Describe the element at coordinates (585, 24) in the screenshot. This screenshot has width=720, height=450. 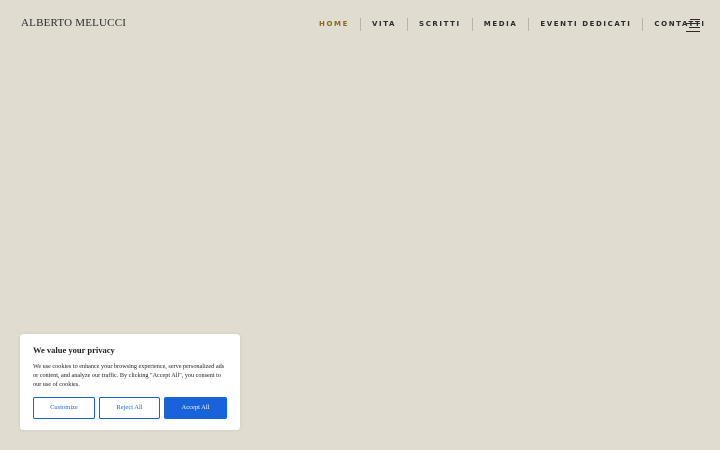
I see `nav-item-eventi-dedicati: EVENTI DEDICATI` at that location.